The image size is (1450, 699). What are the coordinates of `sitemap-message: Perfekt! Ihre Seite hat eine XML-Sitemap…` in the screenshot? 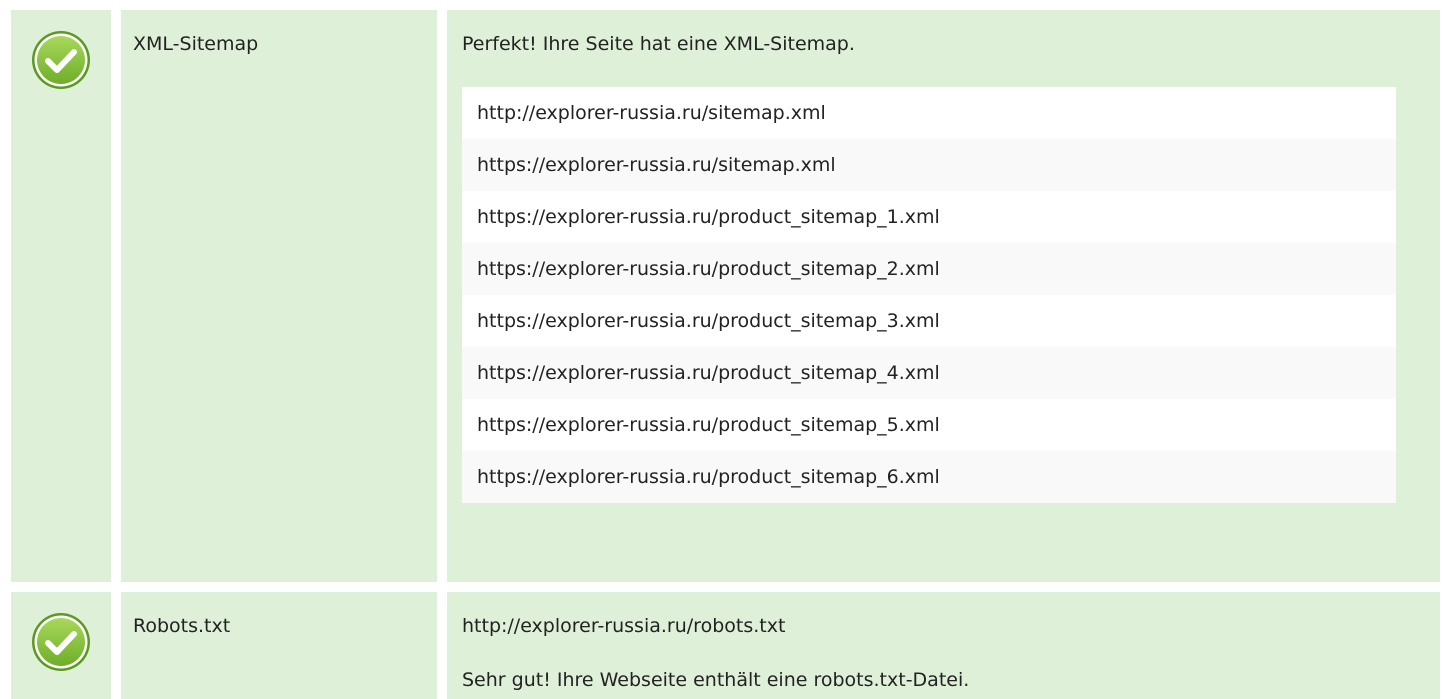 It's located at (658, 44).